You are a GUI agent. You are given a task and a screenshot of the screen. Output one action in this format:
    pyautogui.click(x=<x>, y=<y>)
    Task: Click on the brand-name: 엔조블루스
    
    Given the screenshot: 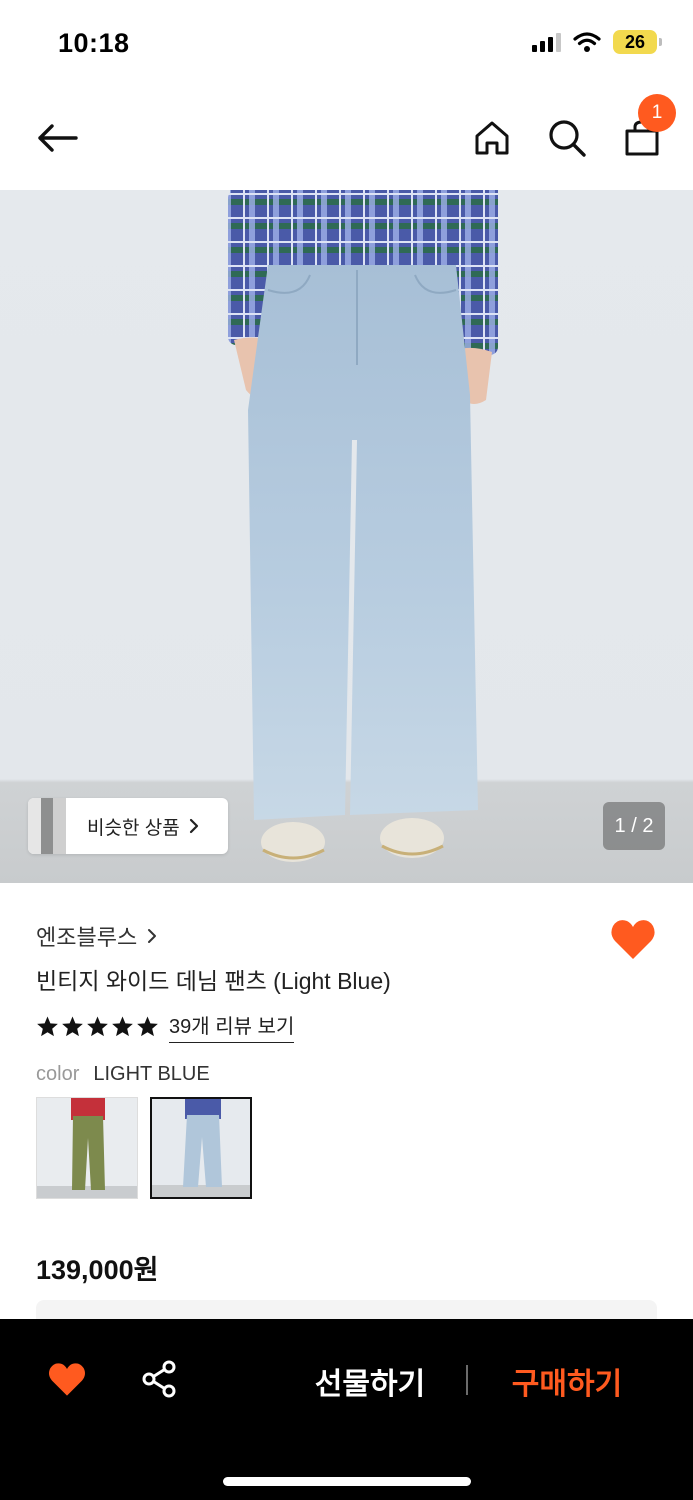 What is the action you would take?
    pyautogui.click(x=87, y=937)
    